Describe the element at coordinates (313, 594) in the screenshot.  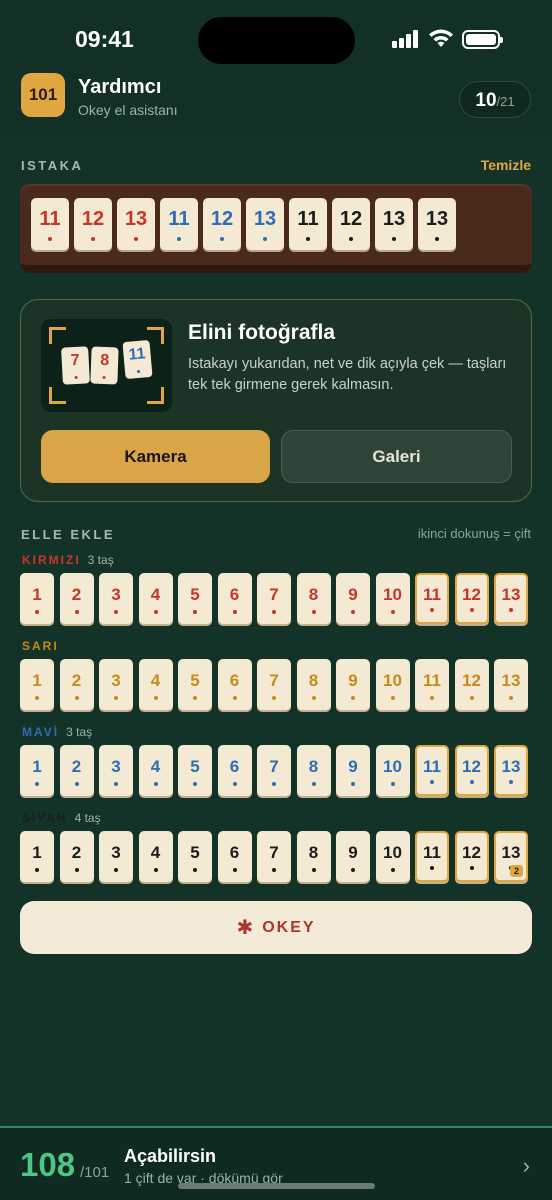
I see `tile-number: 8` at that location.